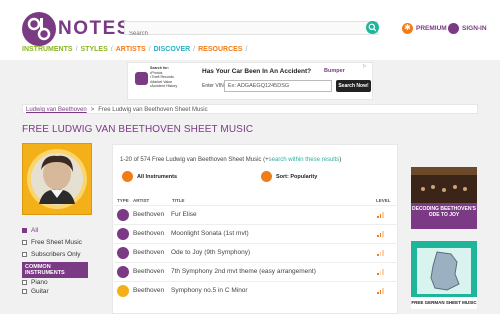  Describe the element at coordinates (157, 176) in the screenshot. I see `instrument-filter-label: All Instruments` at that location.